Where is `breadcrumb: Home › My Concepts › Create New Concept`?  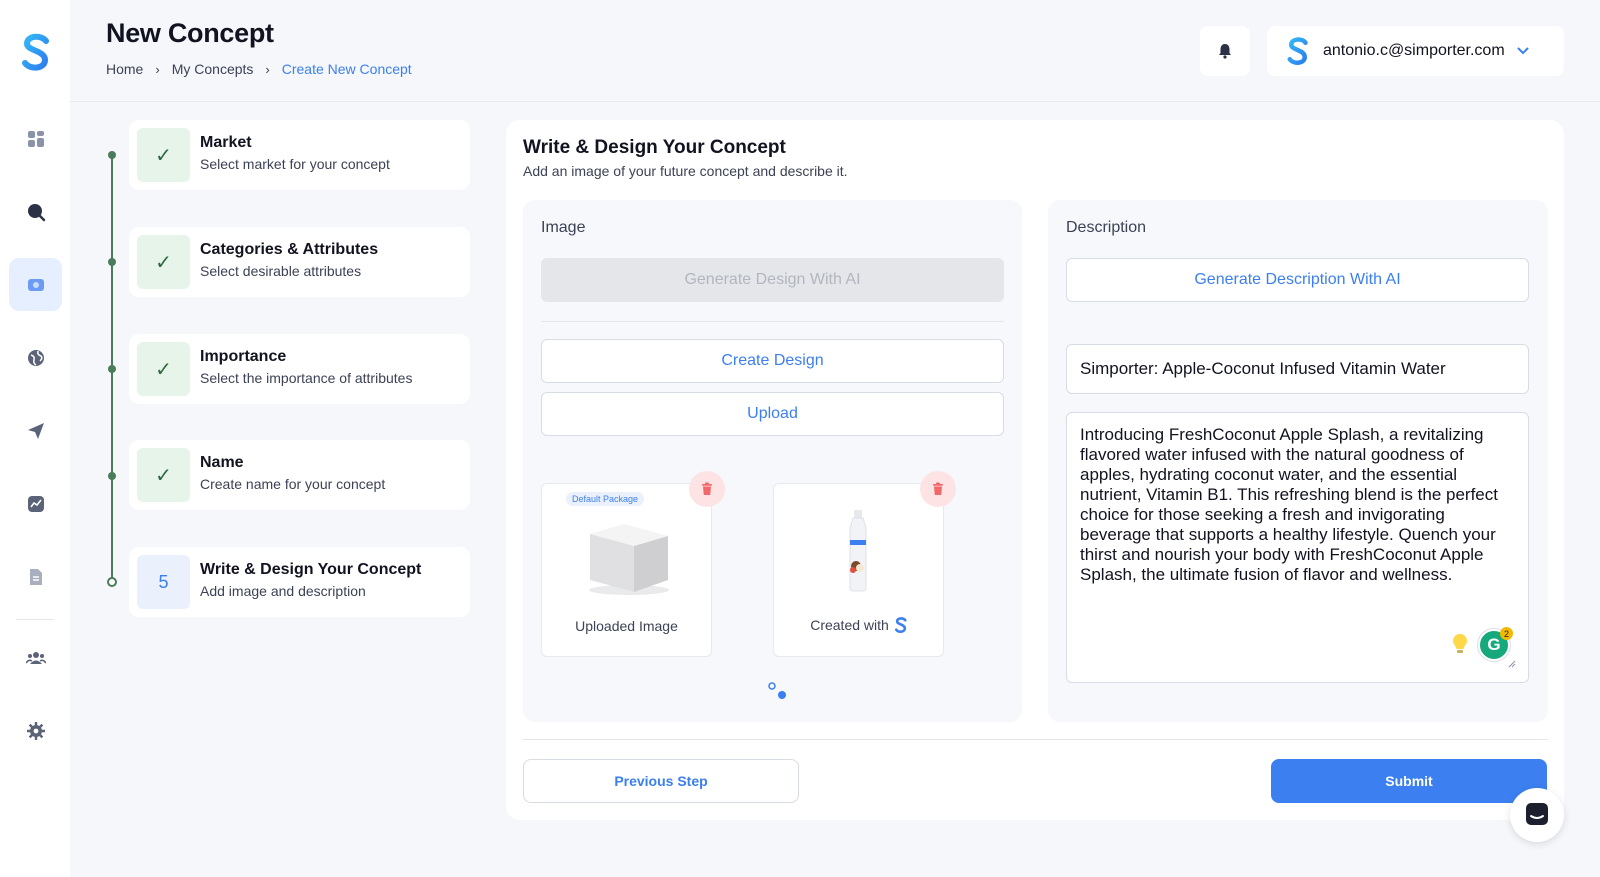 breadcrumb: Home › My Concepts › Create New Concept is located at coordinates (259, 69).